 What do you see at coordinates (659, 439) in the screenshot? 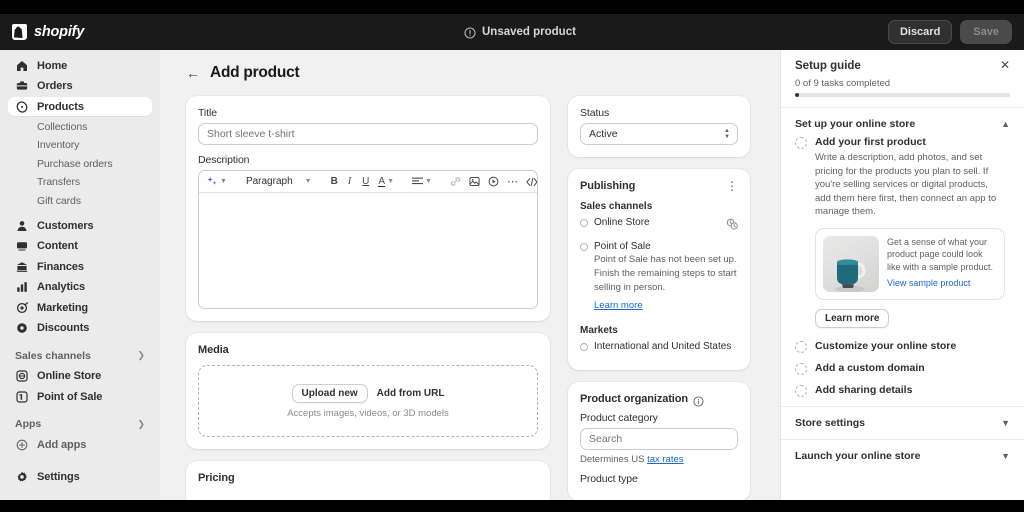
I see `product-category-search-input` at bounding box center [659, 439].